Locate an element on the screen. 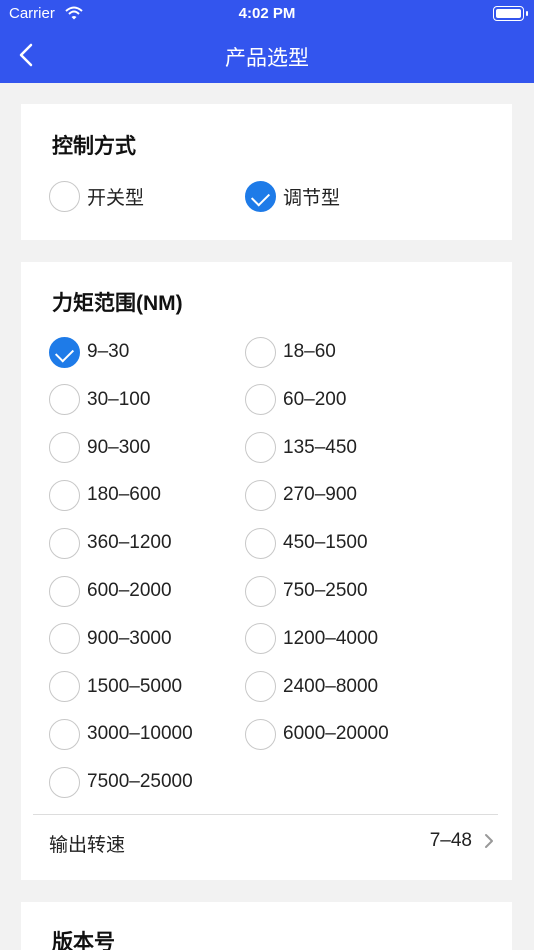 This screenshot has height=950, width=534. radio-option: 750–2500 is located at coordinates (306, 591).